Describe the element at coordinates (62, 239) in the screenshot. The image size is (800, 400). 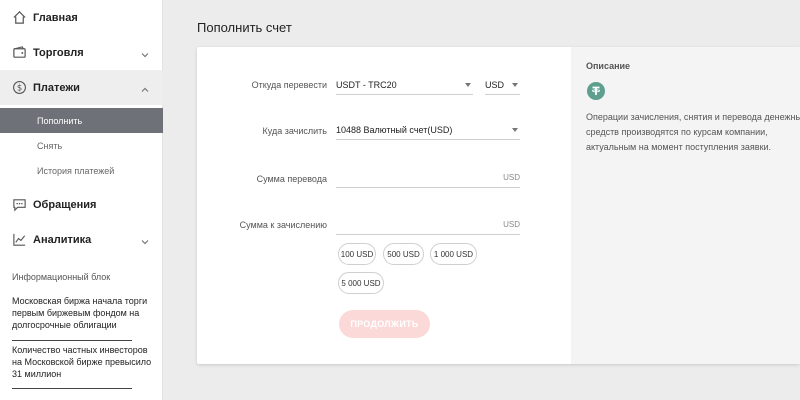
I see `sidebar-item-label: Аналитика` at that location.